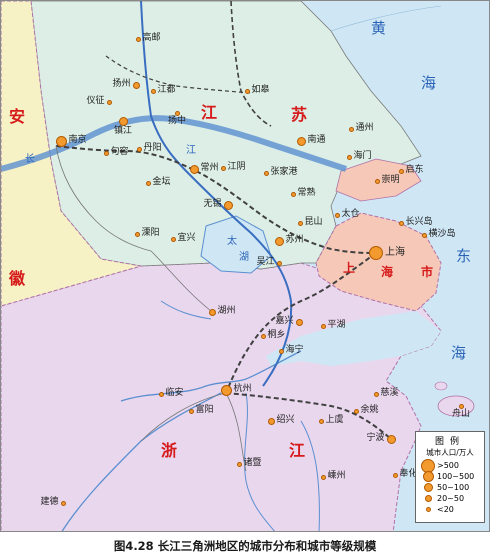  What do you see at coordinates (161, 182) in the screenshot?
I see `city-label: 金坛` at bounding box center [161, 182].